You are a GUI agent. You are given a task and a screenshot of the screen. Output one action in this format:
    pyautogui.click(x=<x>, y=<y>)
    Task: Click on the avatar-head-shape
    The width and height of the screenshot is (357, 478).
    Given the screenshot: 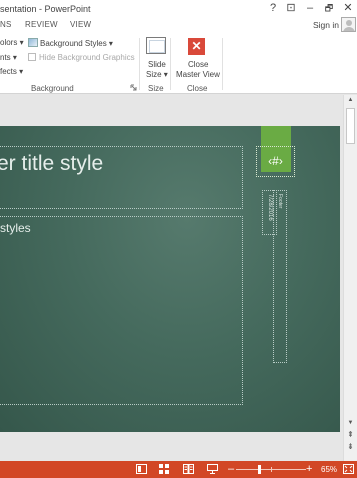 What is the action you would take?
    pyautogui.click(x=349, y=23)
    